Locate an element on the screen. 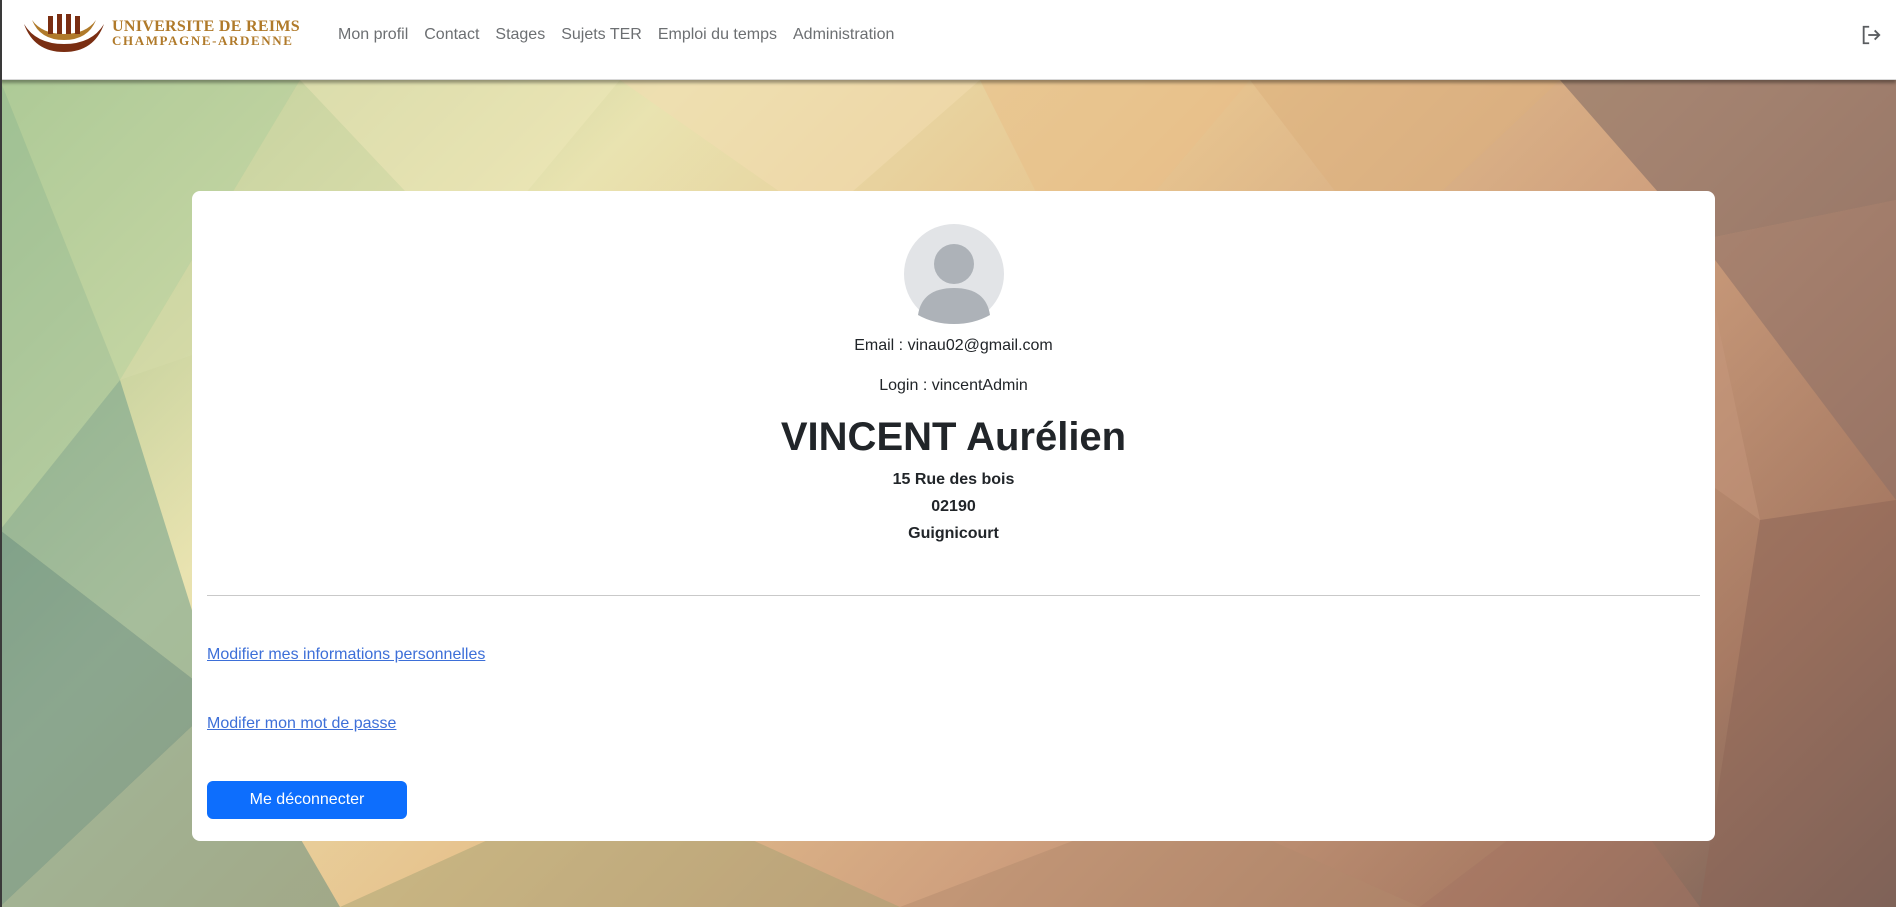  profile-email: Email : vinau02@gmail.com is located at coordinates (953, 345).